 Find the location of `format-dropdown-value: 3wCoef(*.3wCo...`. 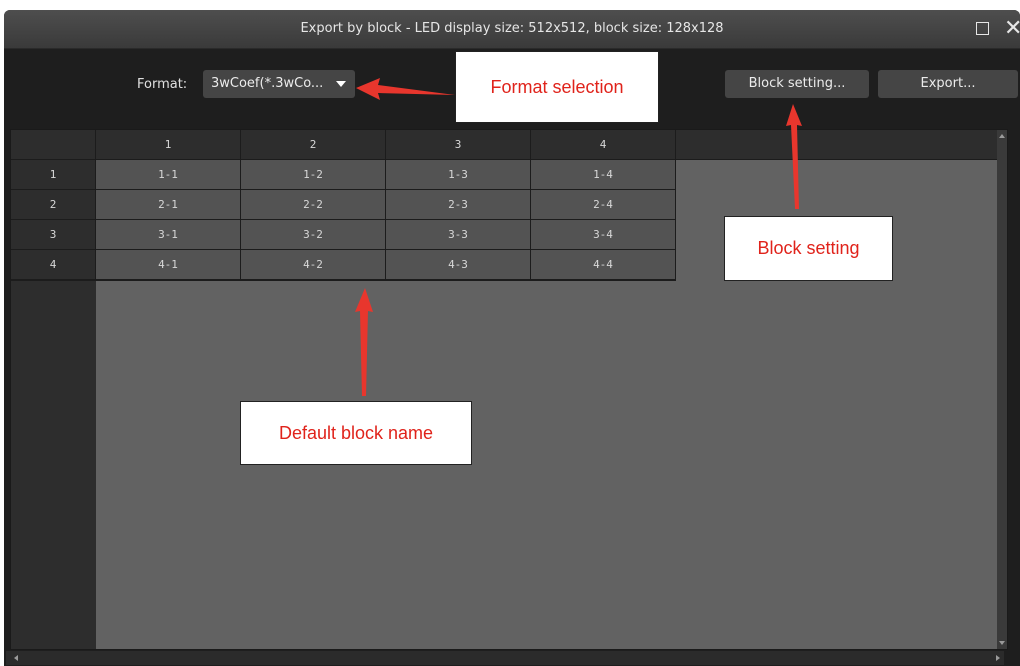

format-dropdown-value: 3wCoef(*.3wCo... is located at coordinates (267, 83).